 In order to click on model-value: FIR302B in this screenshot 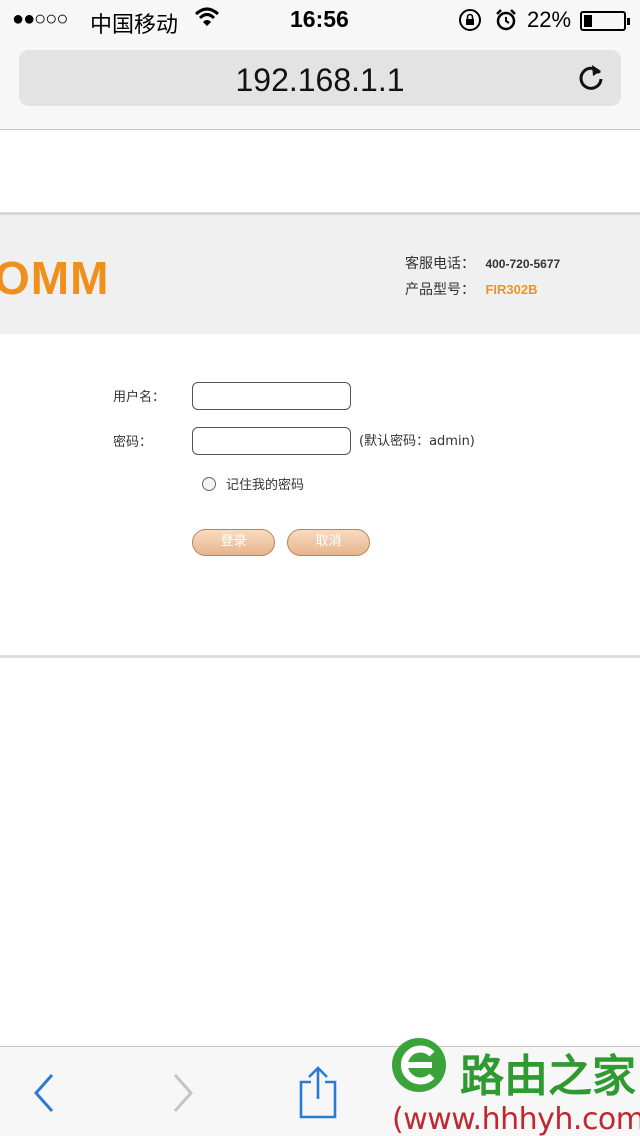, I will do `click(511, 289)`.